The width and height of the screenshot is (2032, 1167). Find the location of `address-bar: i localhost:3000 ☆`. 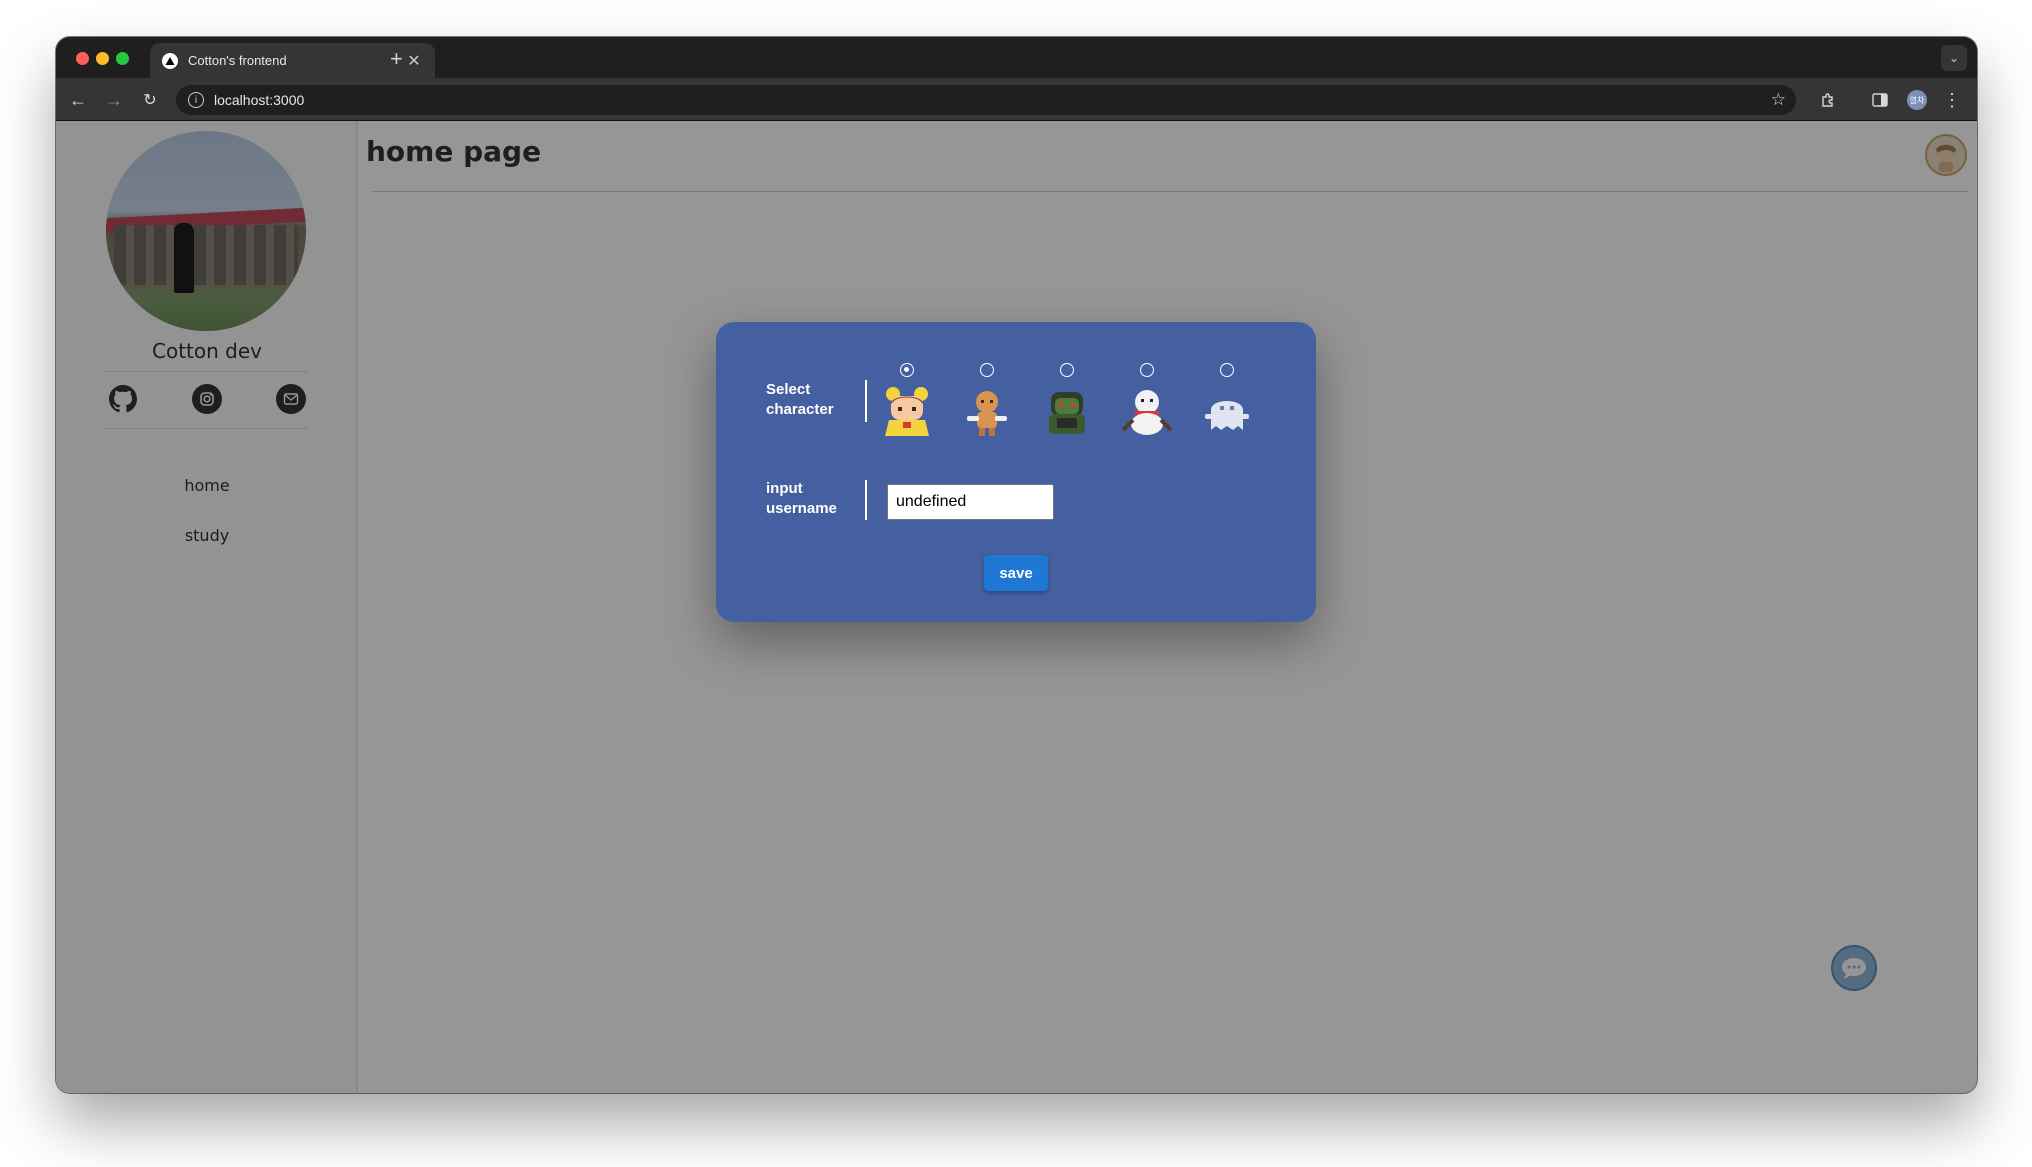

address-bar: i localhost:3000 ☆ is located at coordinates (986, 100).